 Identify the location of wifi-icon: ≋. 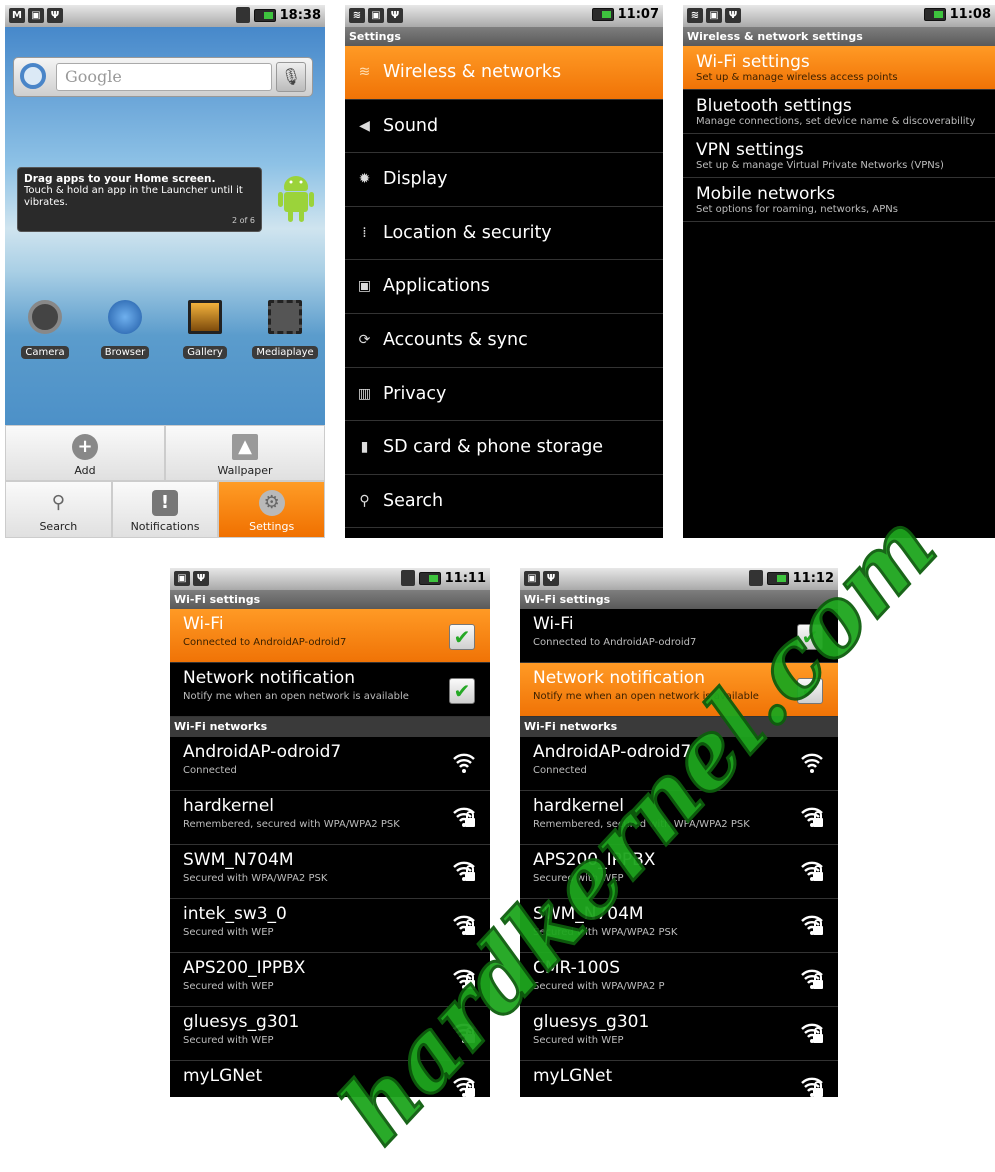
(364, 72).